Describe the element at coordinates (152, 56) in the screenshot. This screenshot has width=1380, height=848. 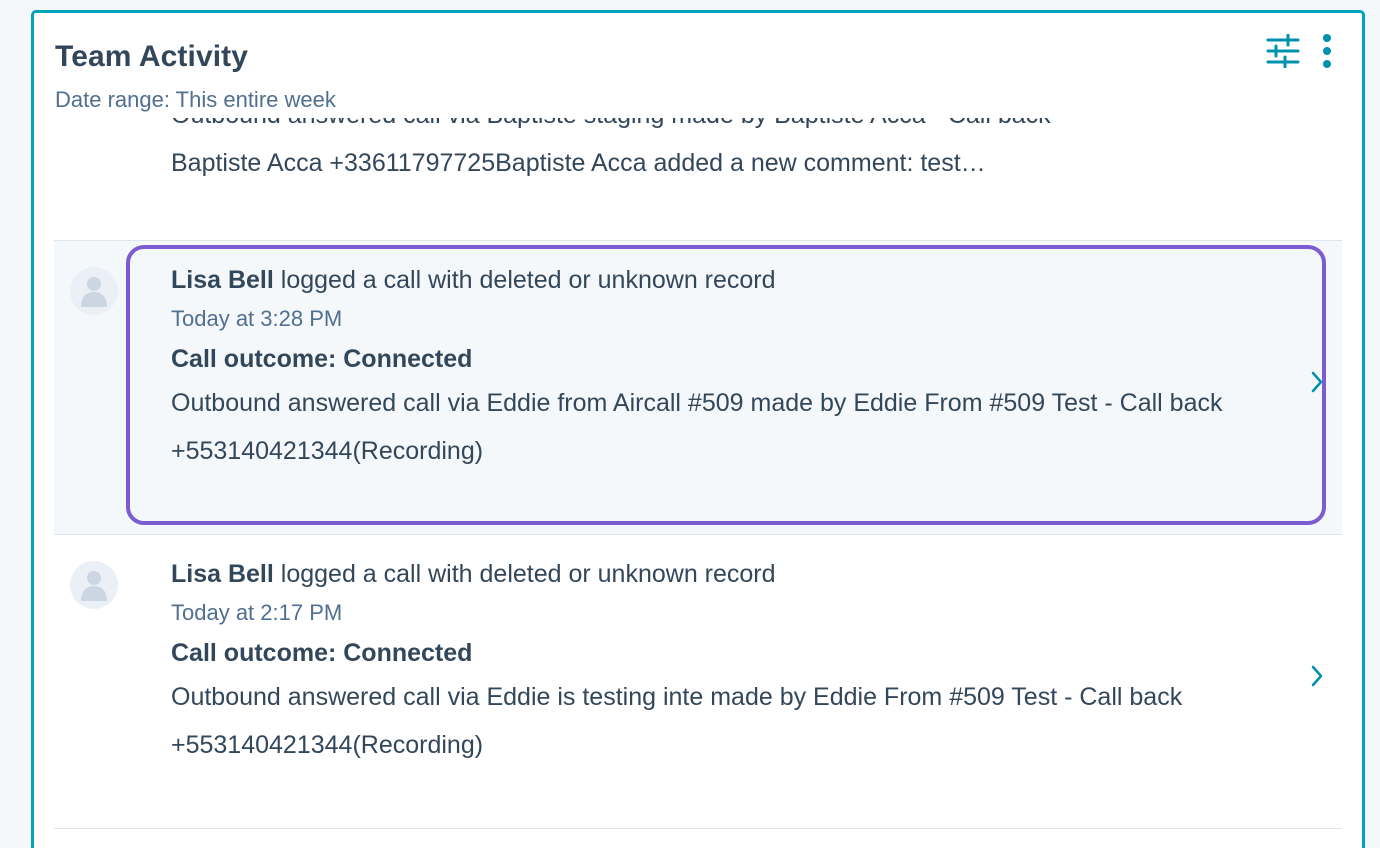
I see `card-title: Team Activity` at that location.